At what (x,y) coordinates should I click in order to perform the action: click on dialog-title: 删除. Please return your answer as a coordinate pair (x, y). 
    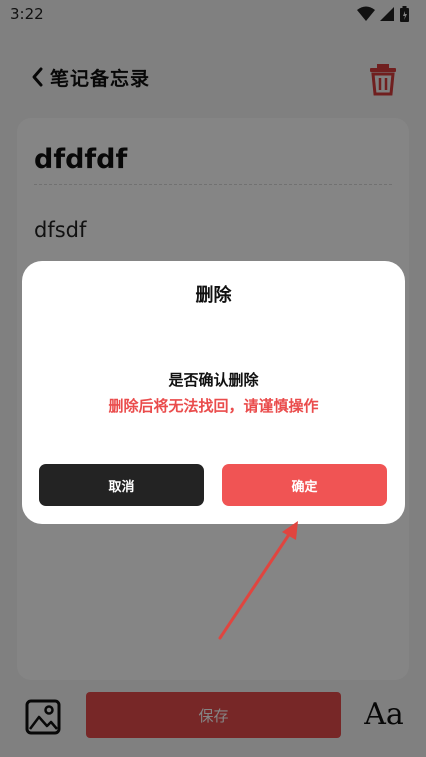
    Looking at the image, I should click on (213, 295).